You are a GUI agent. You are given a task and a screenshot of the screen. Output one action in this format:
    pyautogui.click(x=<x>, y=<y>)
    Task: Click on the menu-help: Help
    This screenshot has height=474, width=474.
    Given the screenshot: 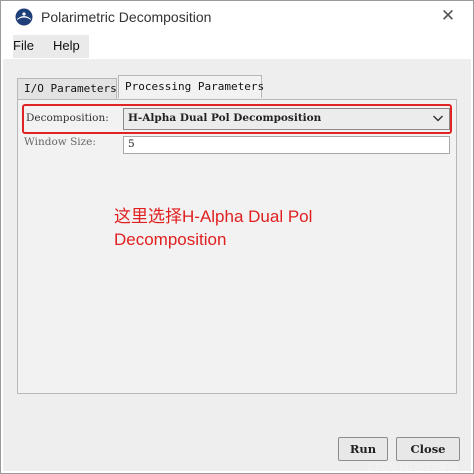 What is the action you would take?
    pyautogui.click(x=73, y=47)
    